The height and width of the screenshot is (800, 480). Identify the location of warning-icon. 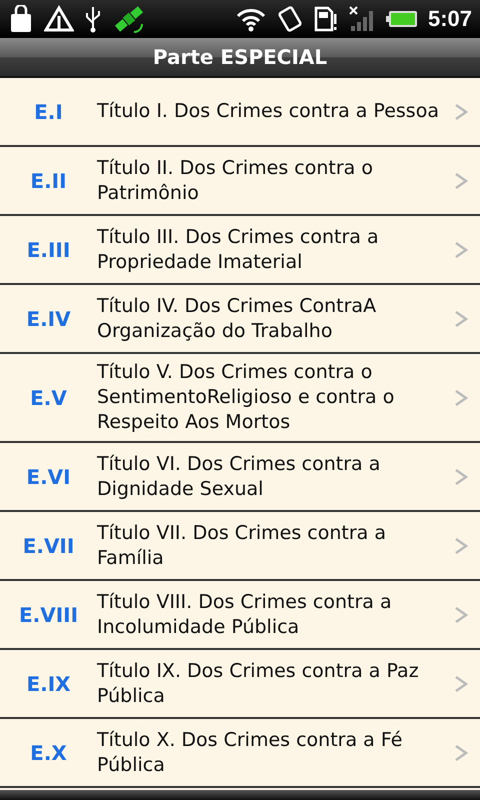
(59, 19).